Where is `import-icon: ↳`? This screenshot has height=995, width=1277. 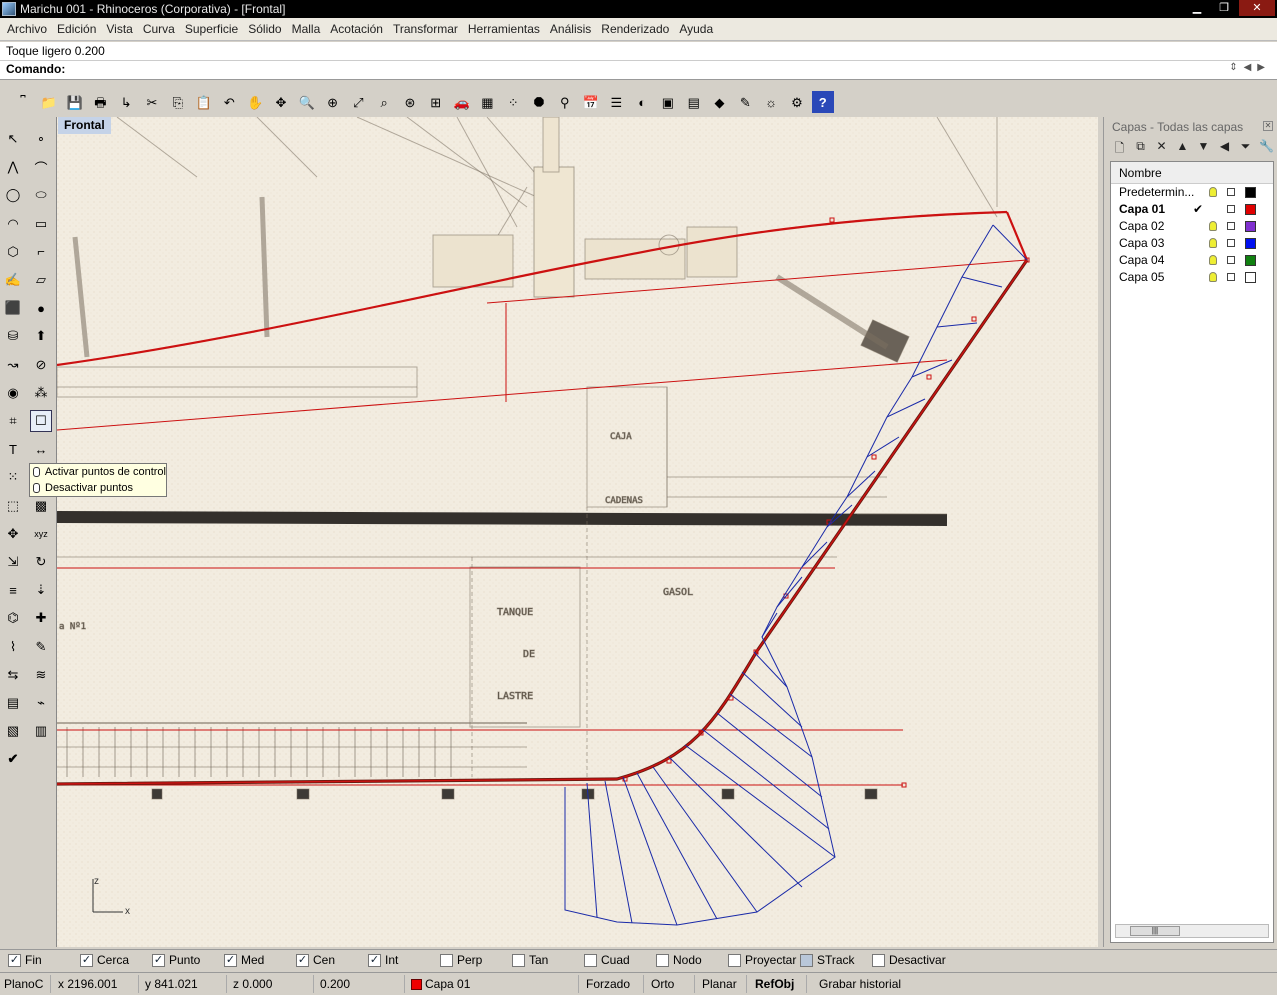 import-icon: ↳ is located at coordinates (126, 102).